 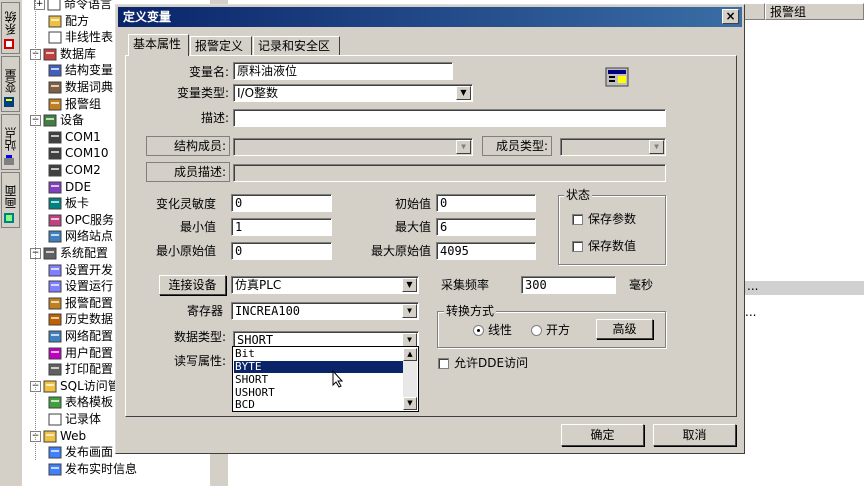 I want to click on tree-item: 非线性表, so click(x=80, y=37).